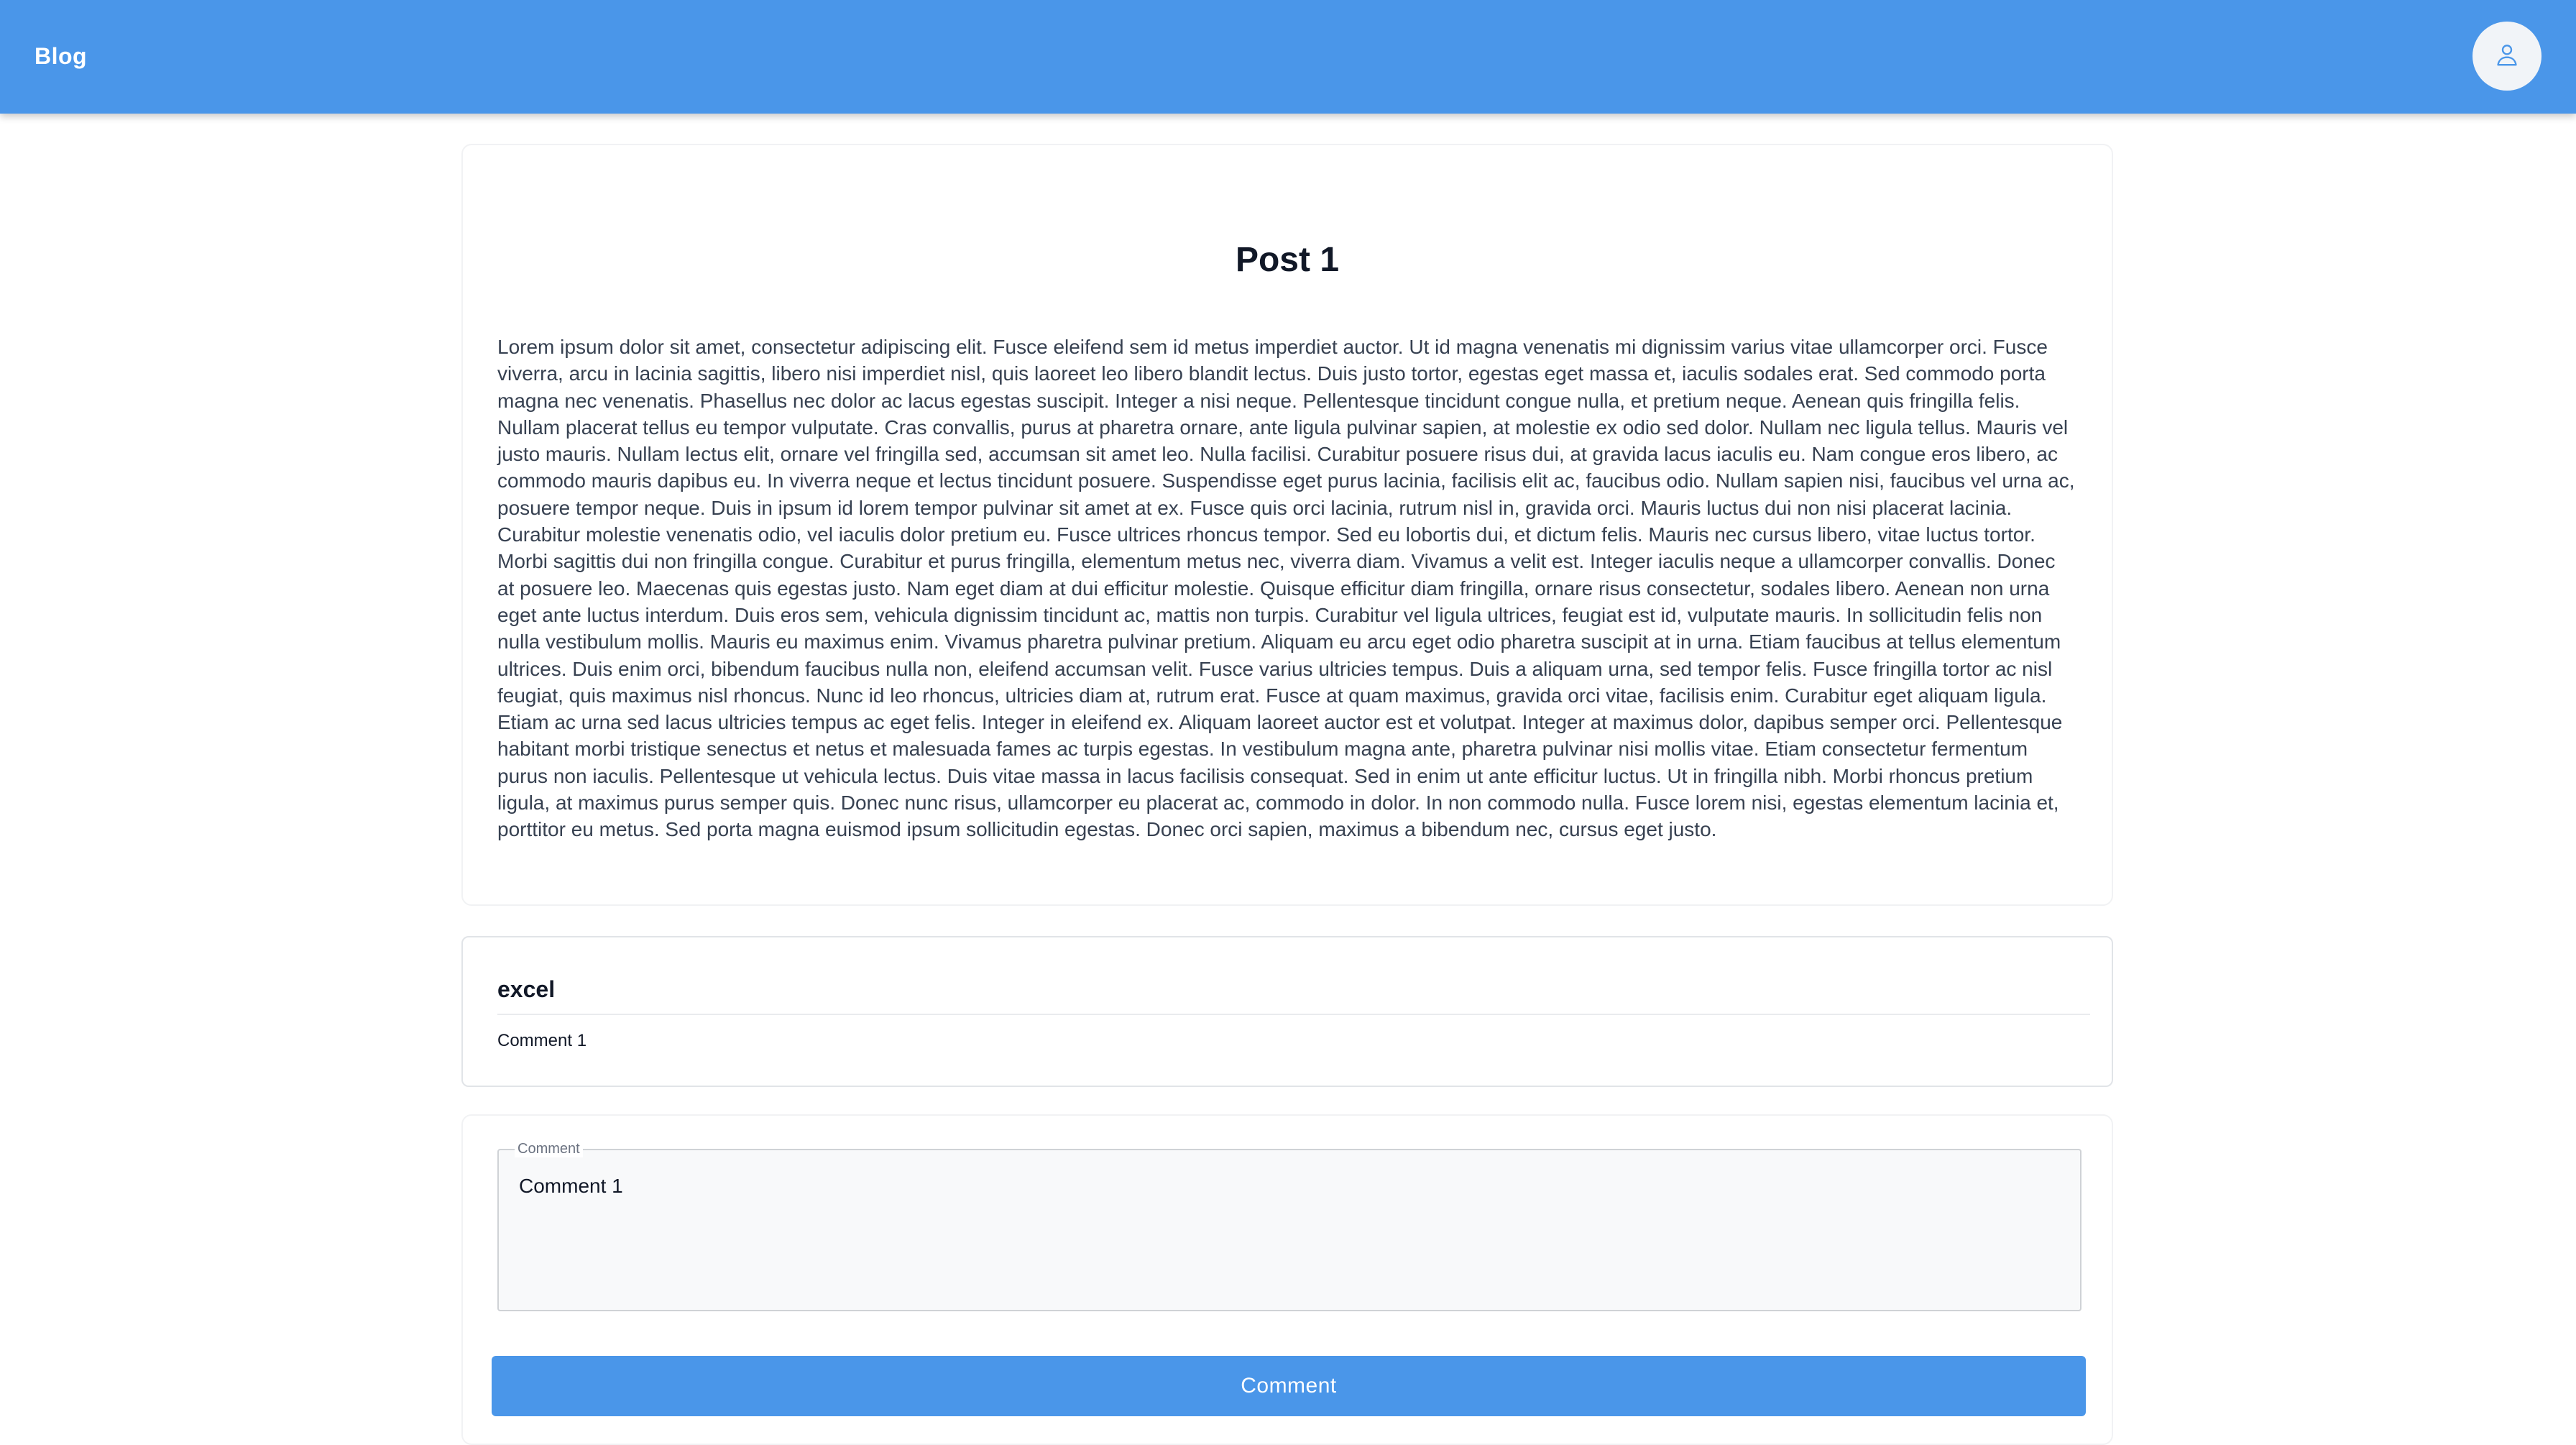  I want to click on comment-textarea: Comment 1, so click(1289, 1230).